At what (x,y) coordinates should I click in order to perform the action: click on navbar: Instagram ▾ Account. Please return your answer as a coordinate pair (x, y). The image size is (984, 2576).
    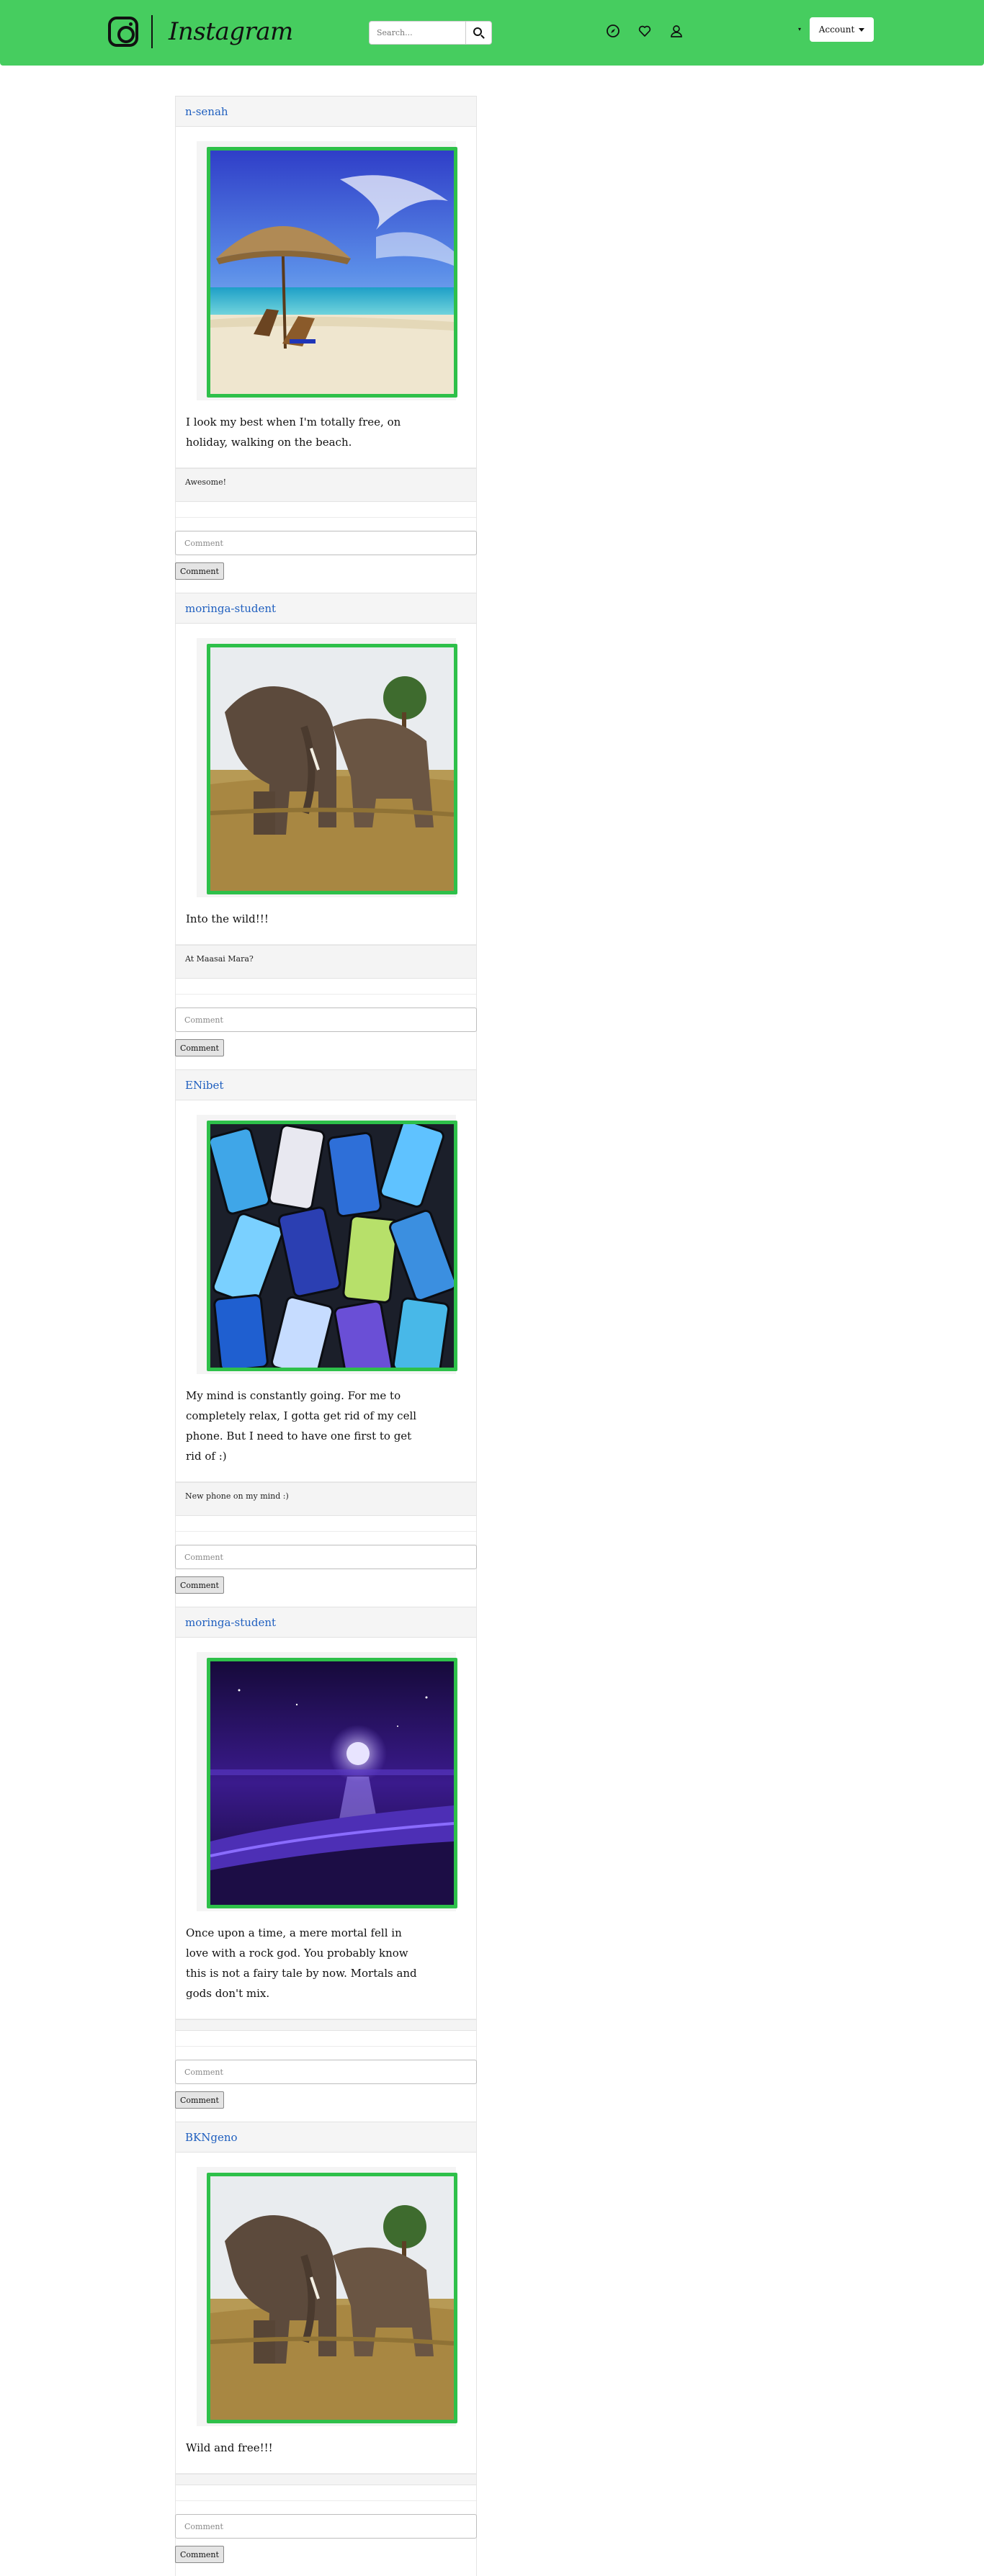
    Looking at the image, I should click on (492, 33).